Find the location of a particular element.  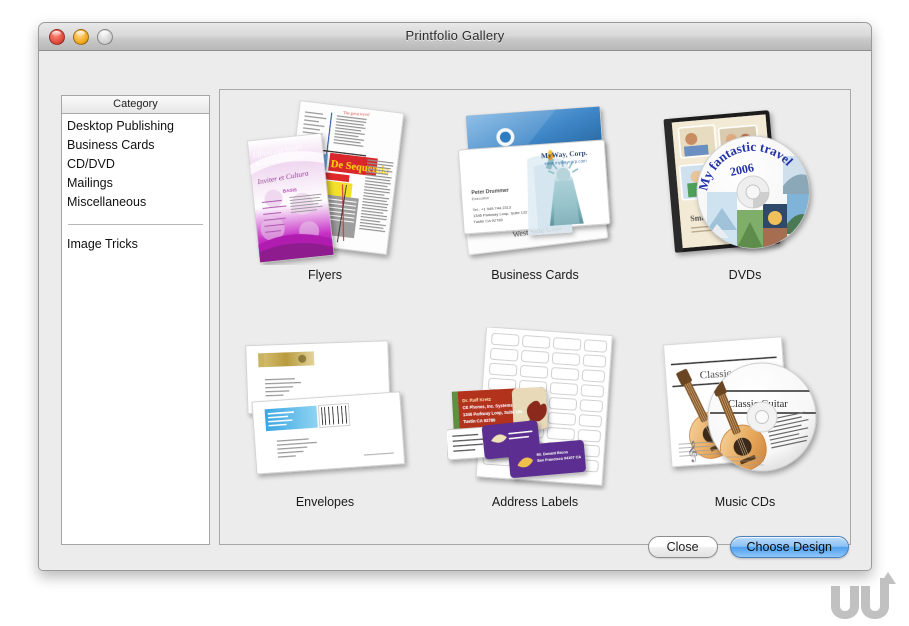

gallery-item-dvds: Small My fantastic travel 2006 DVDs is located at coordinates (745, 203).